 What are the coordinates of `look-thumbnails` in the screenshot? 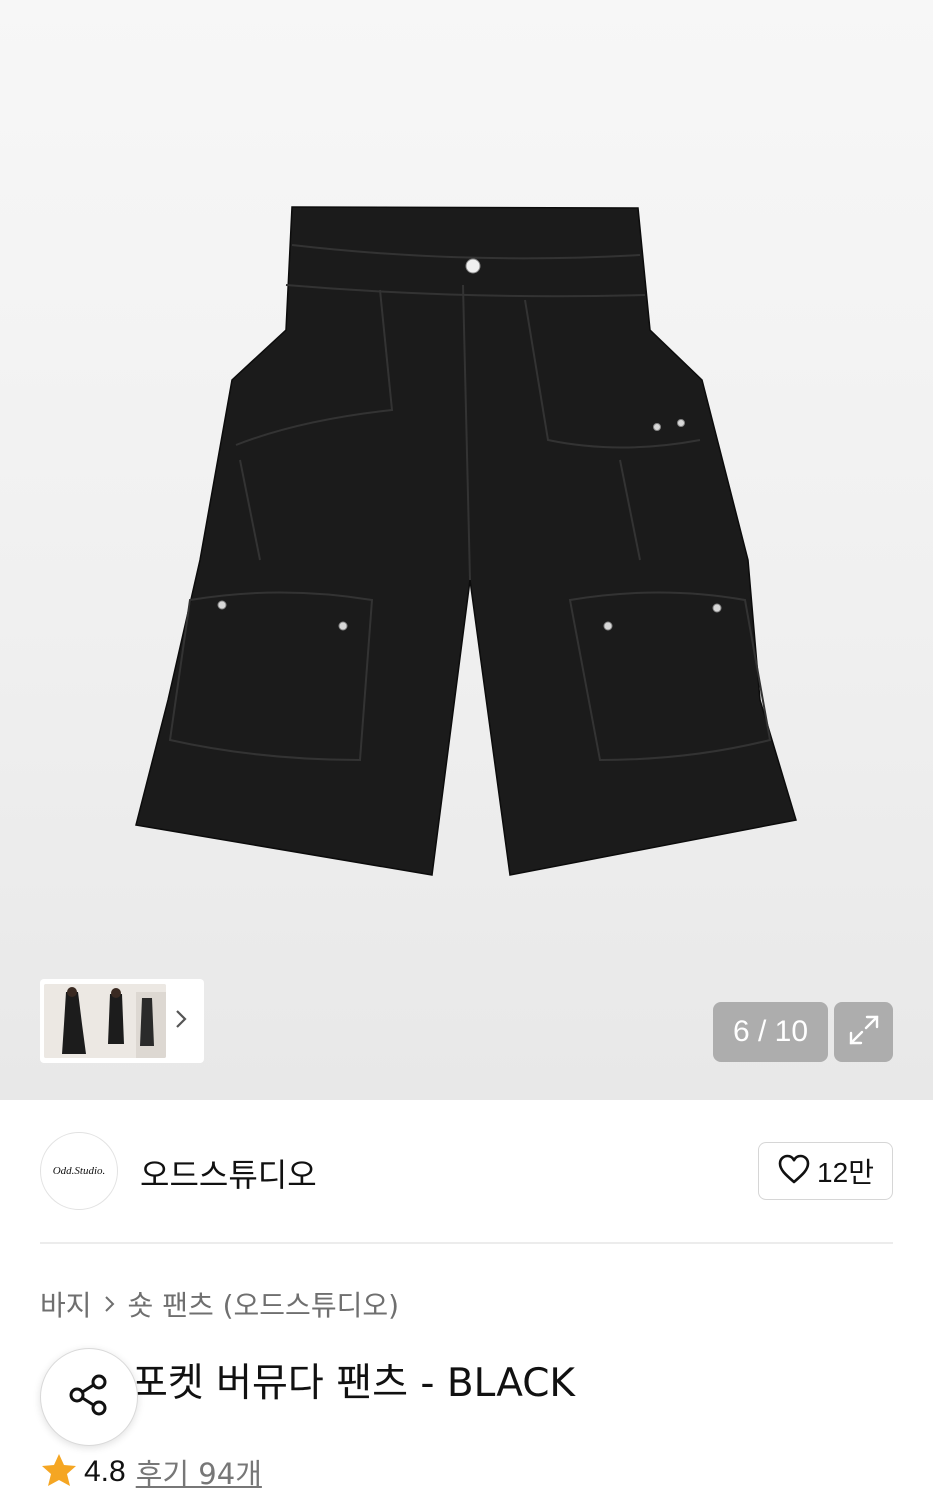 It's located at (122, 1021).